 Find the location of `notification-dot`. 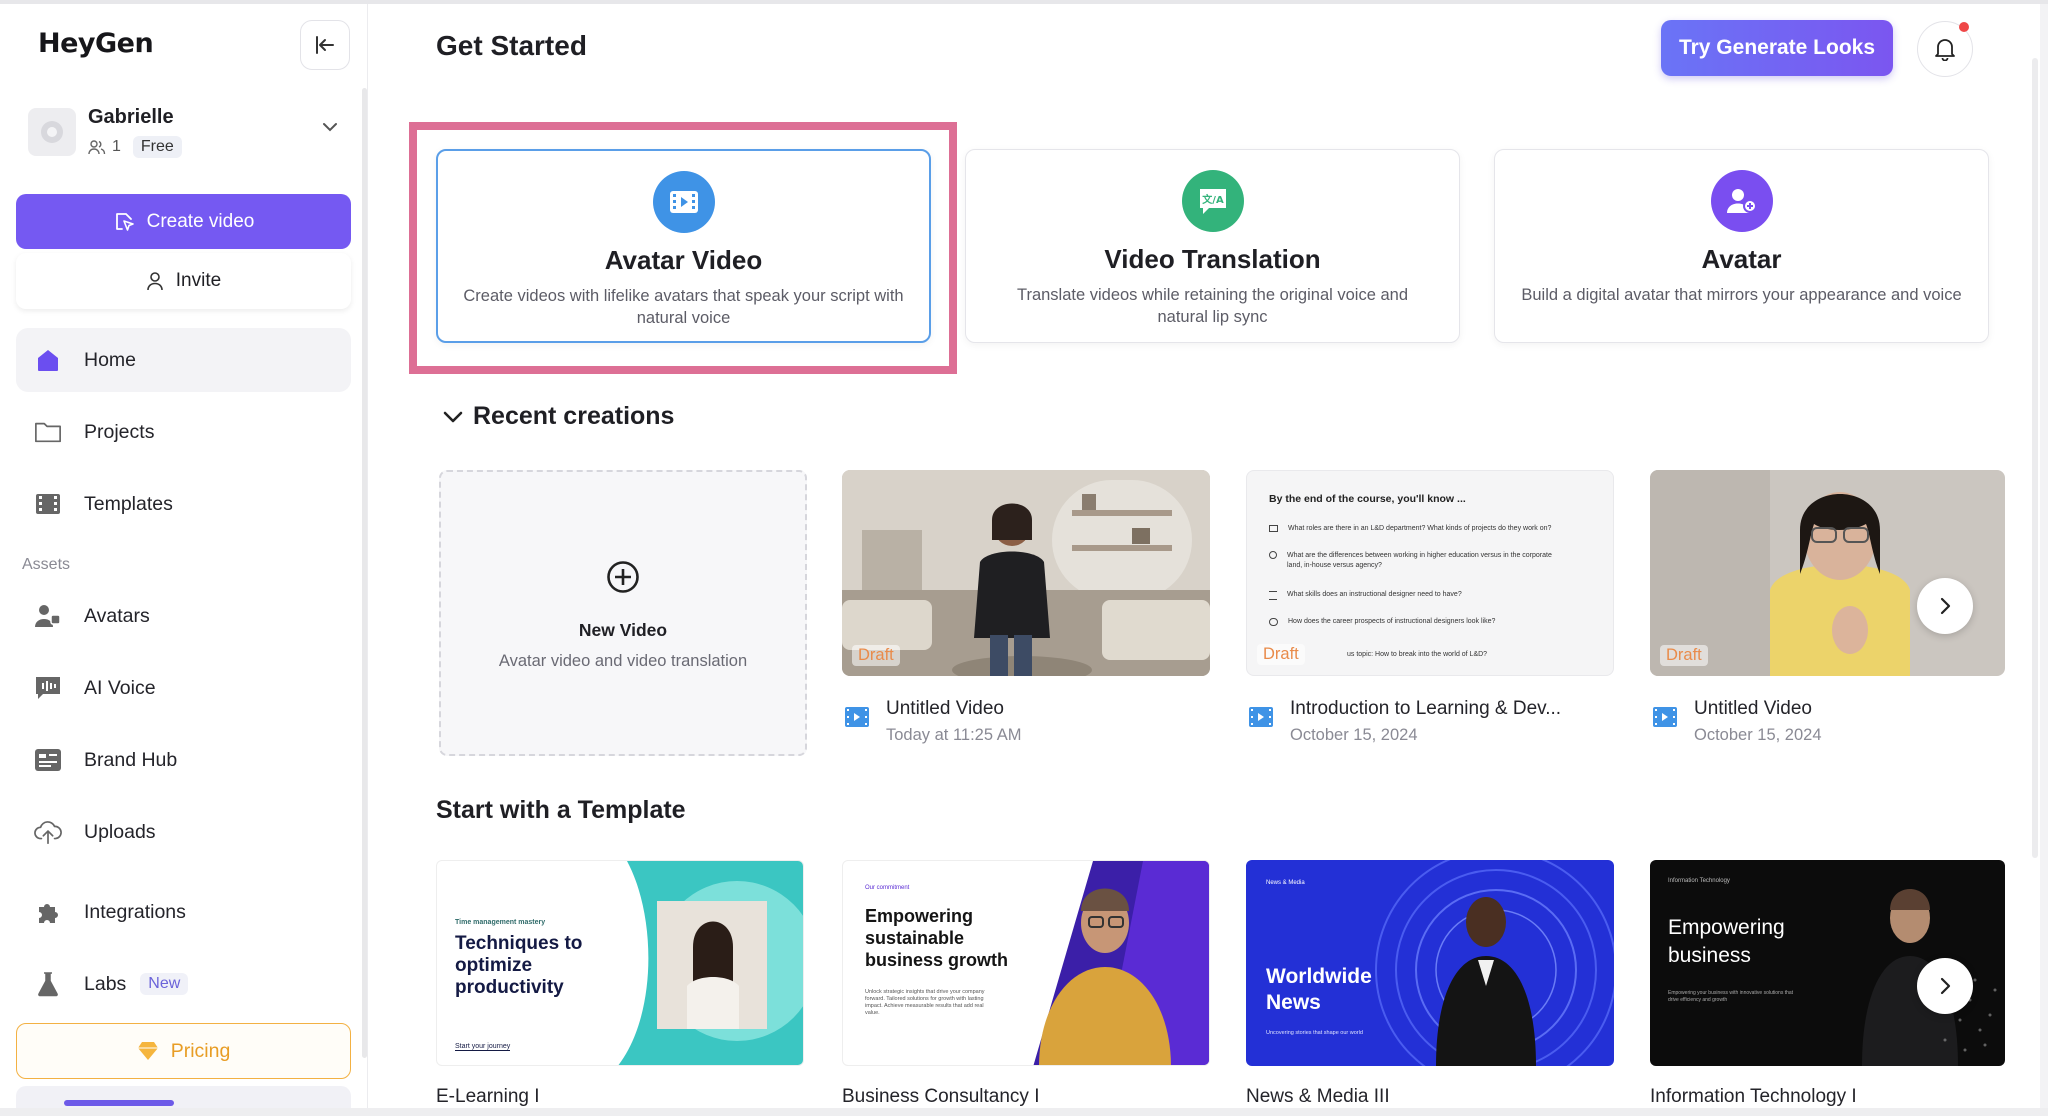

notification-dot is located at coordinates (1964, 27).